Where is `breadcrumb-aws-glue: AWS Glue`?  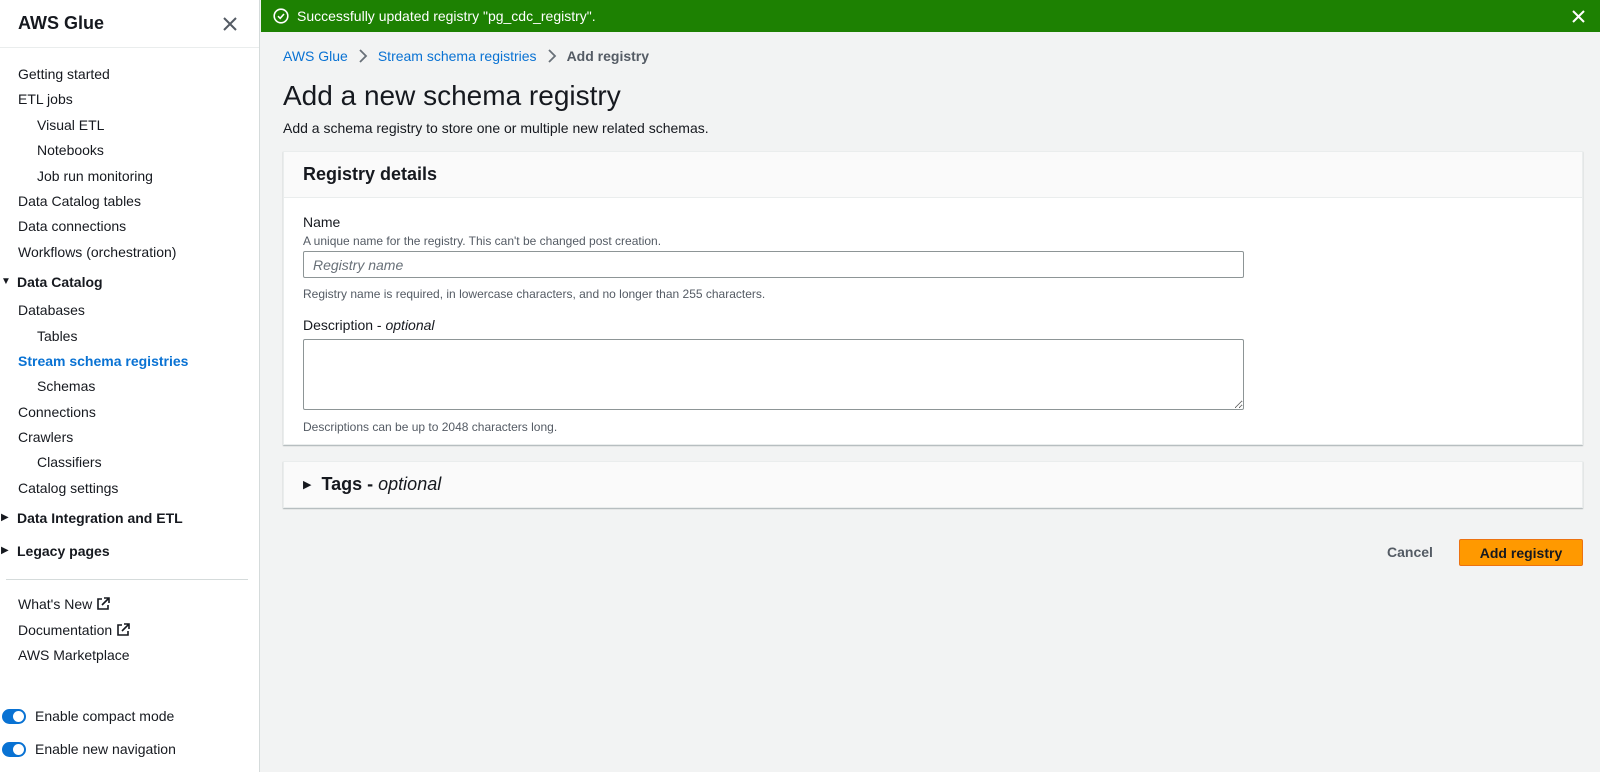 breadcrumb-aws-glue: AWS Glue is located at coordinates (315, 56).